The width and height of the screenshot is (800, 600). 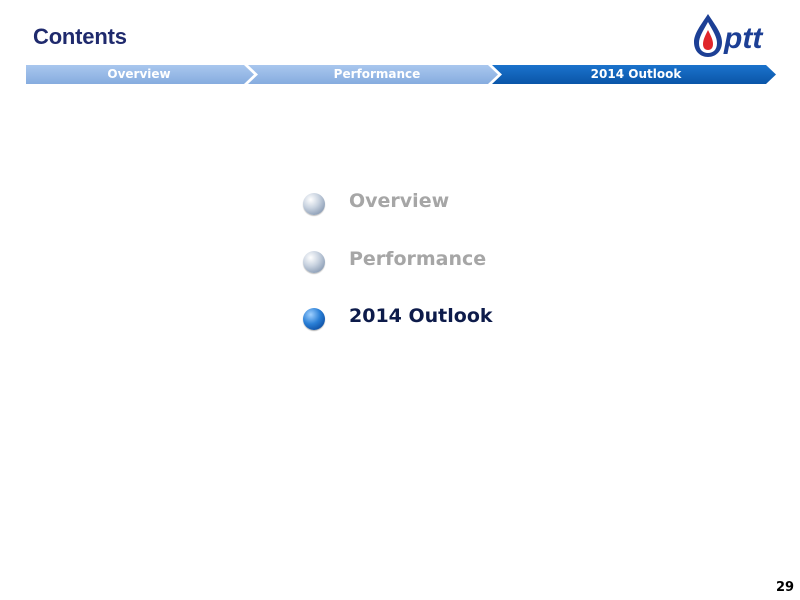 I want to click on nav-step-overview: Overview, so click(x=139, y=74).